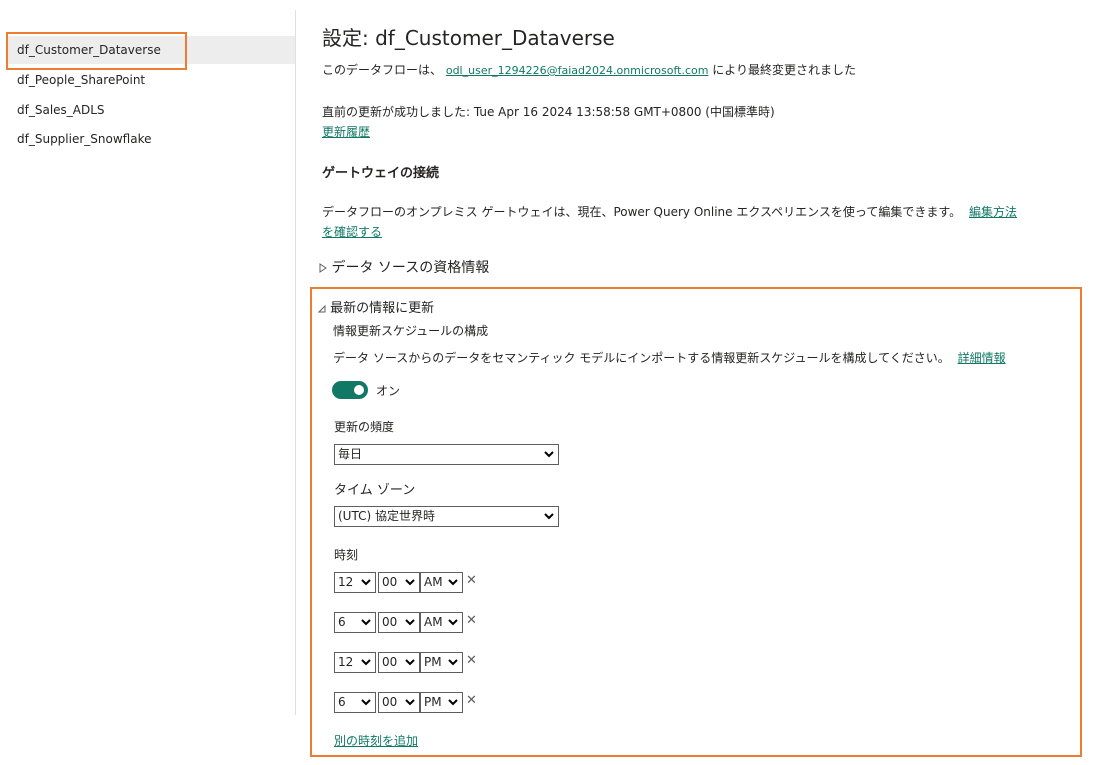 The height and width of the screenshot is (765, 1111). I want to click on timezone-label: タイム ゾーン, so click(375, 490).